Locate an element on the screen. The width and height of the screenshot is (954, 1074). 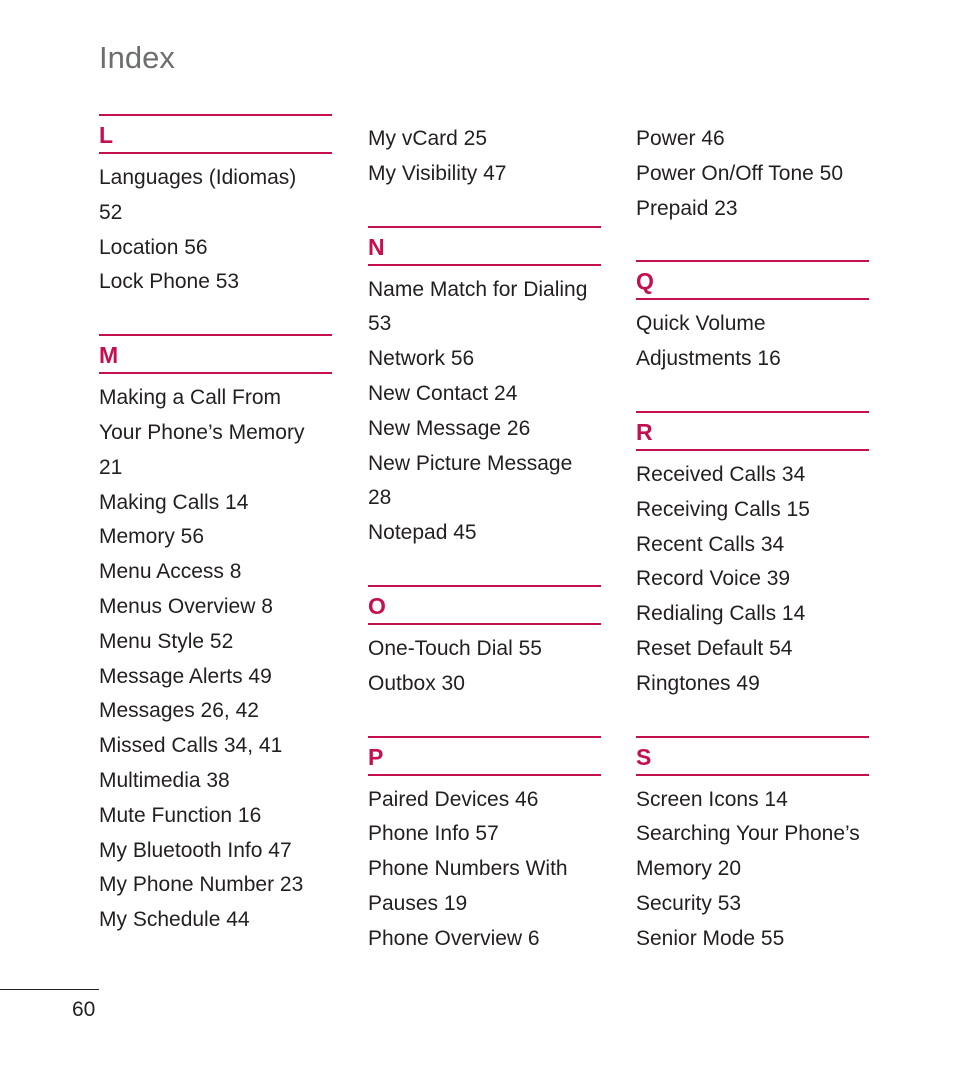
index-entry: My Bluetooth Info 47 is located at coordinates (195, 850).